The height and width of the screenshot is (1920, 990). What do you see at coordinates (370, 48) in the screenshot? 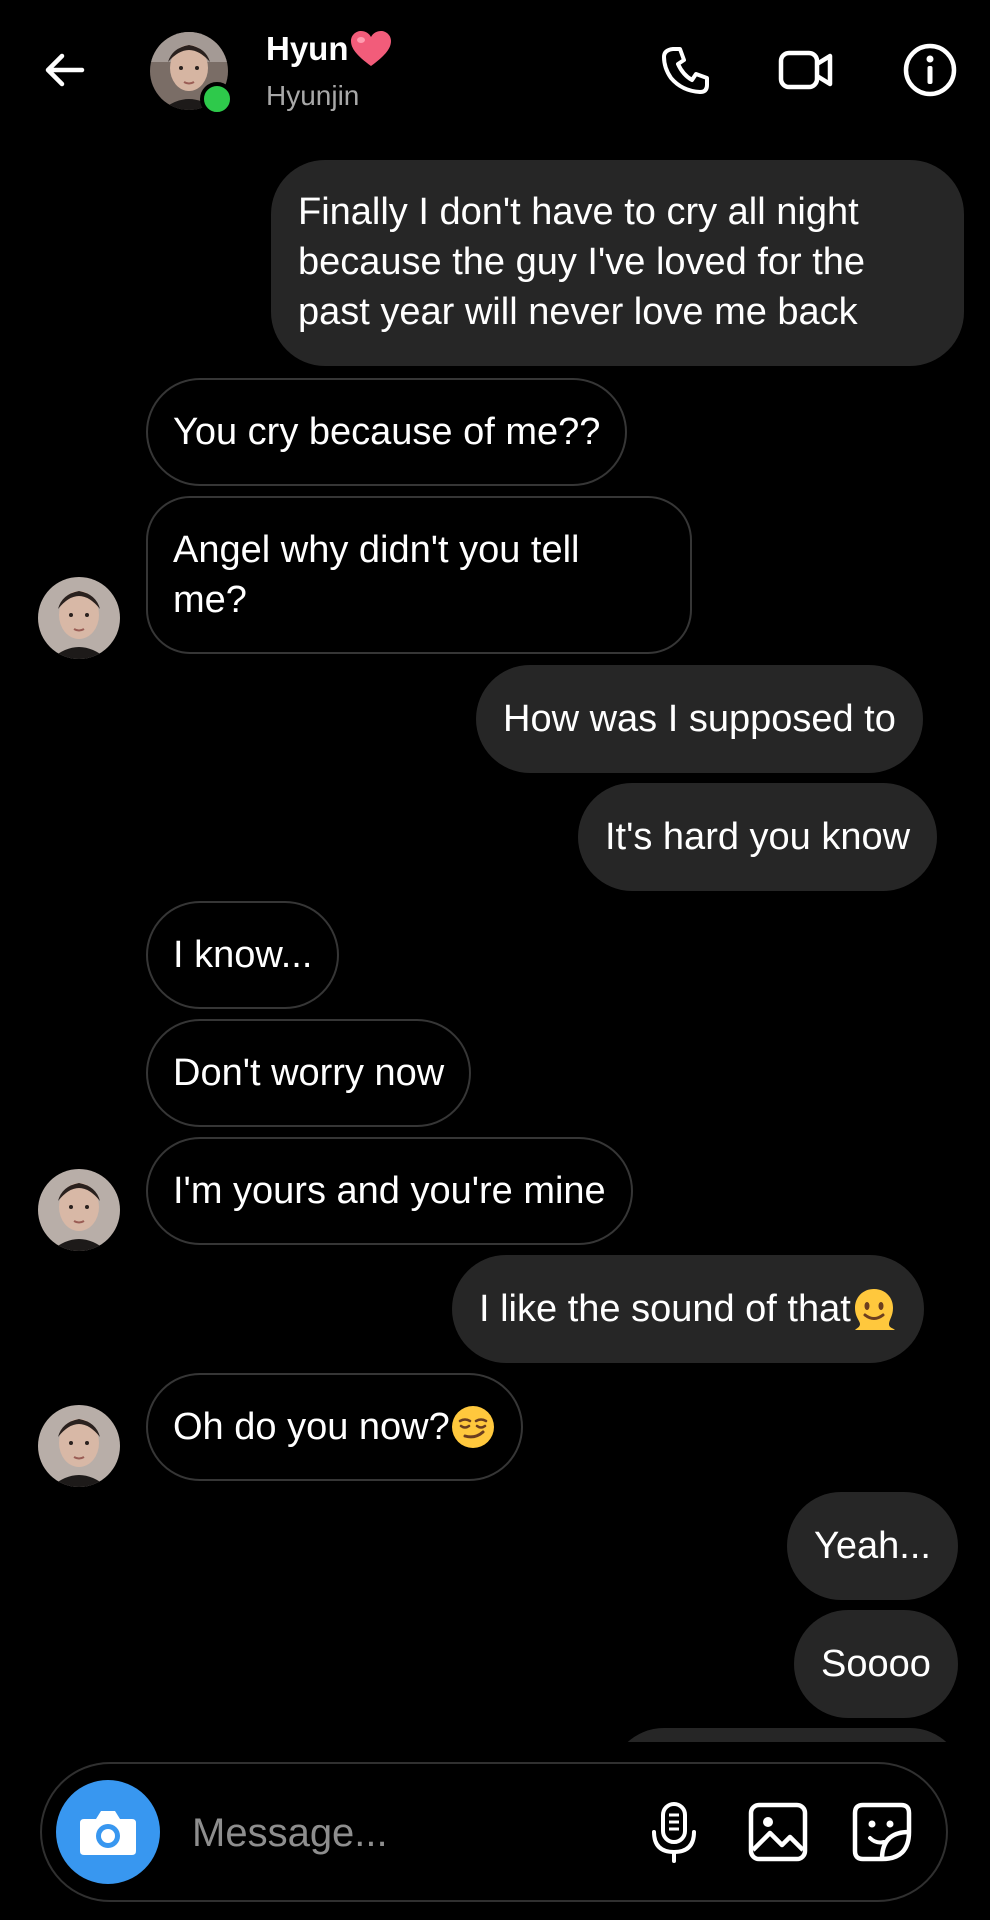
I see `heart-icon` at bounding box center [370, 48].